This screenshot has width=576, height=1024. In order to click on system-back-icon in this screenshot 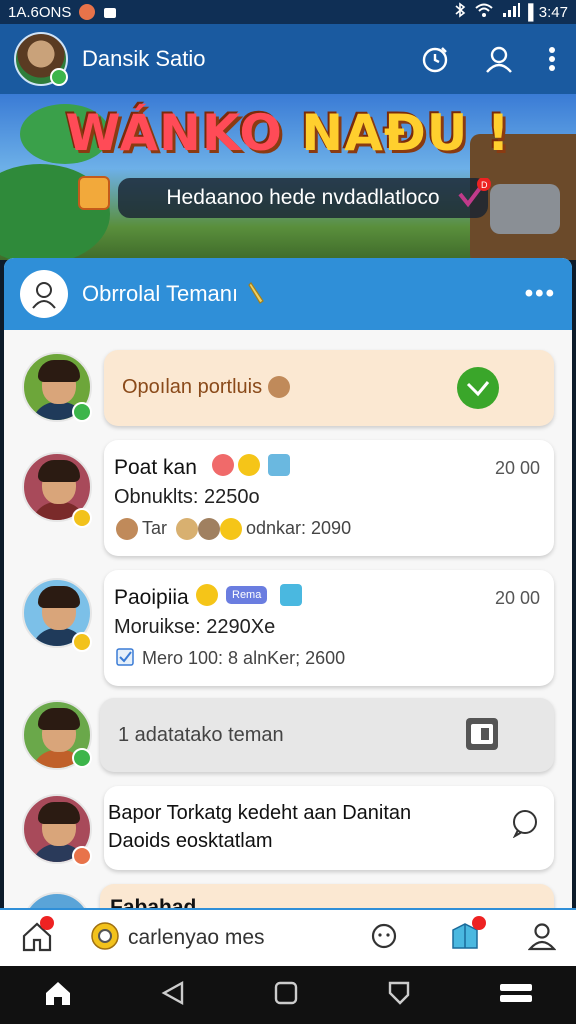, I will do `click(173, 995)`.